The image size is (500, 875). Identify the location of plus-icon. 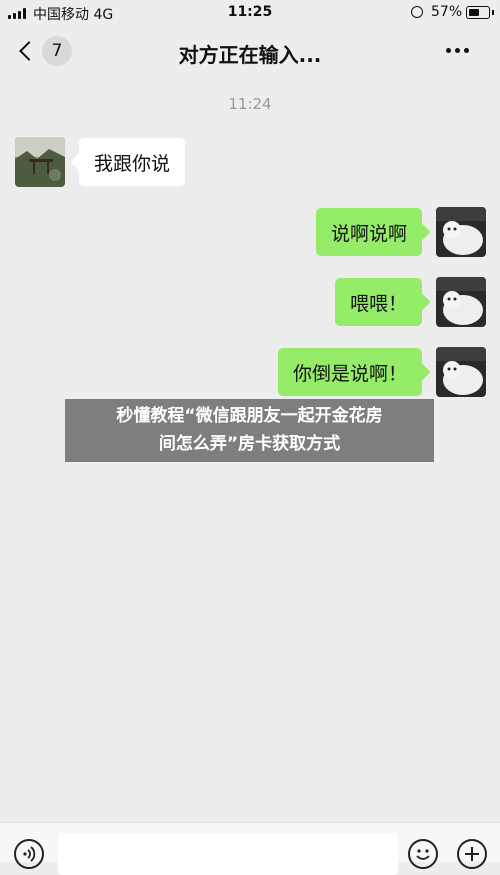
(472, 854).